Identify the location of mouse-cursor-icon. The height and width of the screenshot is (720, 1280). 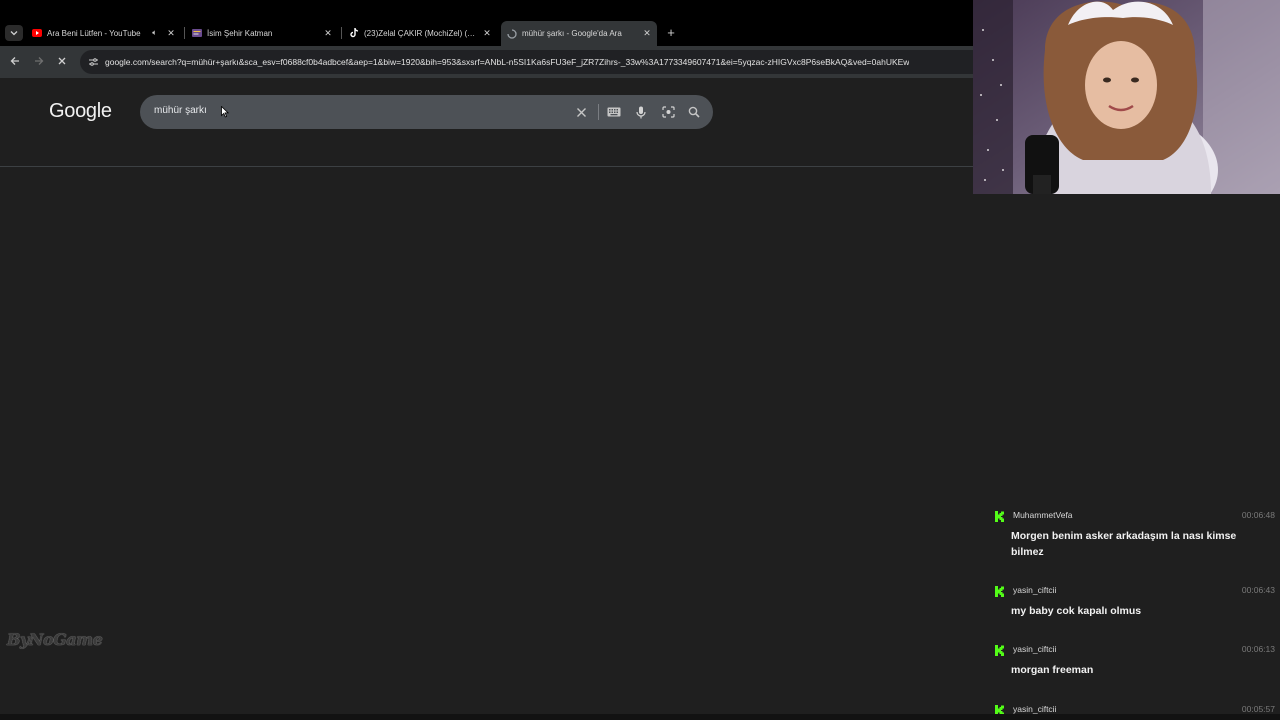
(225, 114).